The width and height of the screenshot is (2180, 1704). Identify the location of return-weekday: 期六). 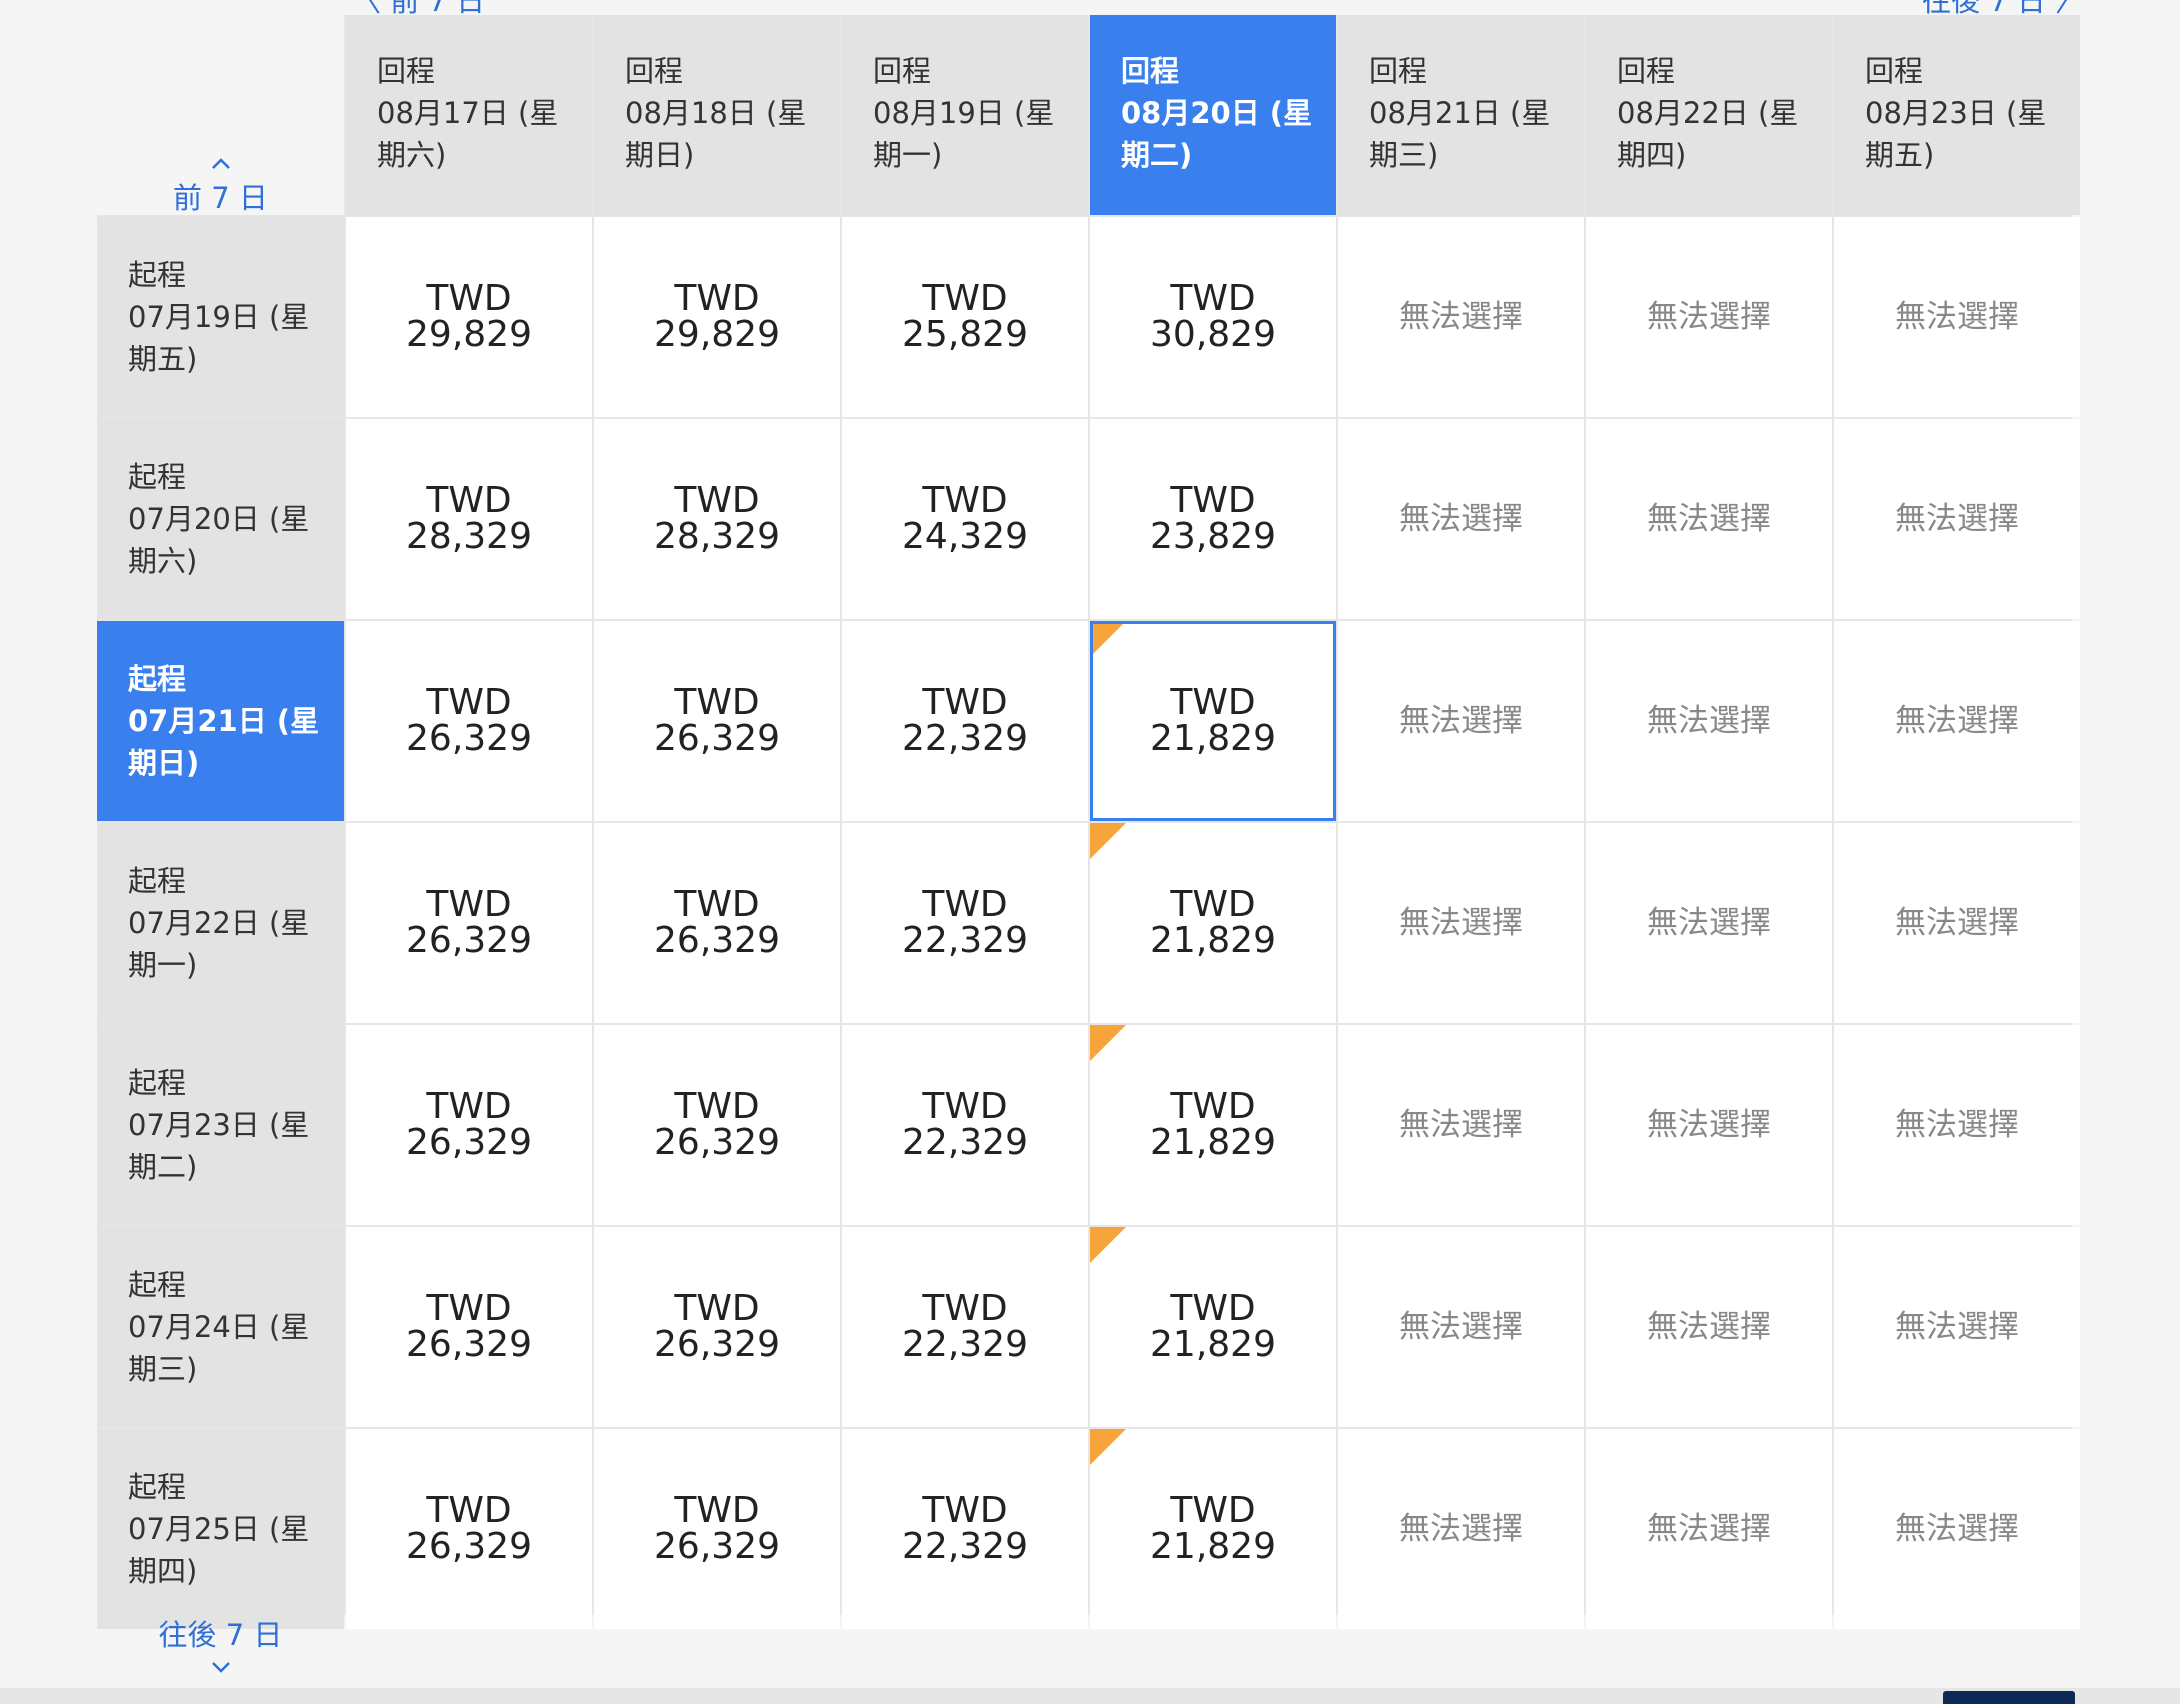
(412, 155).